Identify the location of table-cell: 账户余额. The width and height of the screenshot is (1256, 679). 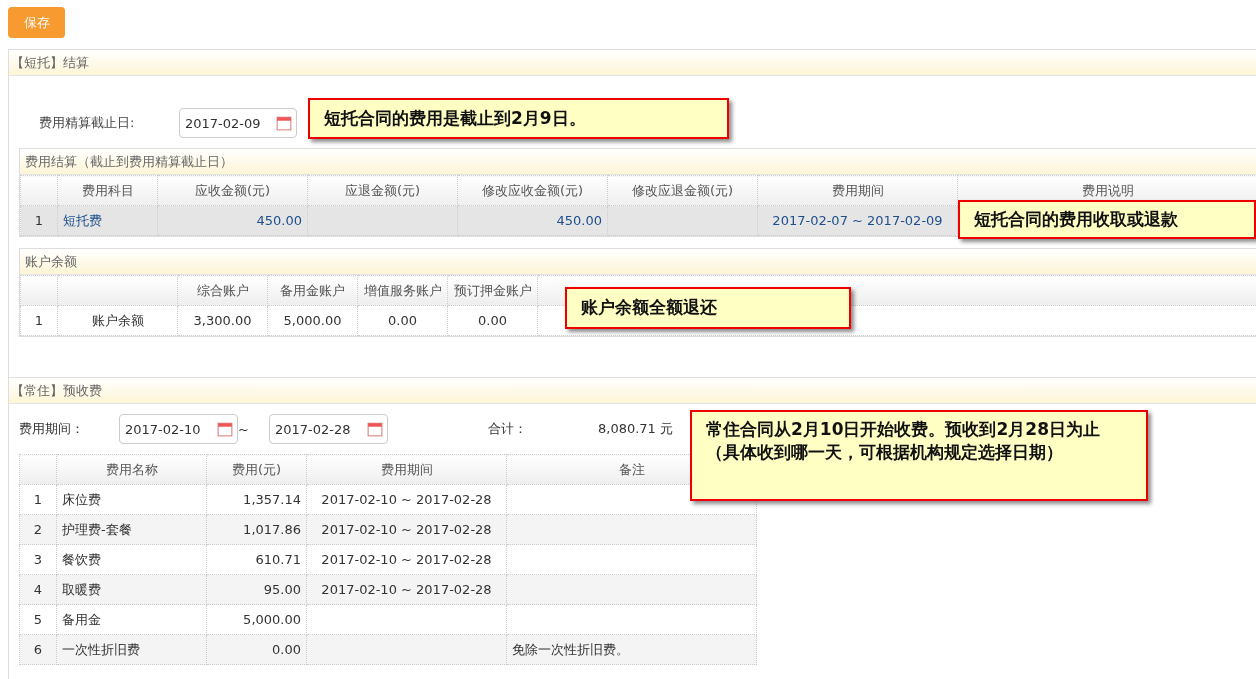
(117, 320).